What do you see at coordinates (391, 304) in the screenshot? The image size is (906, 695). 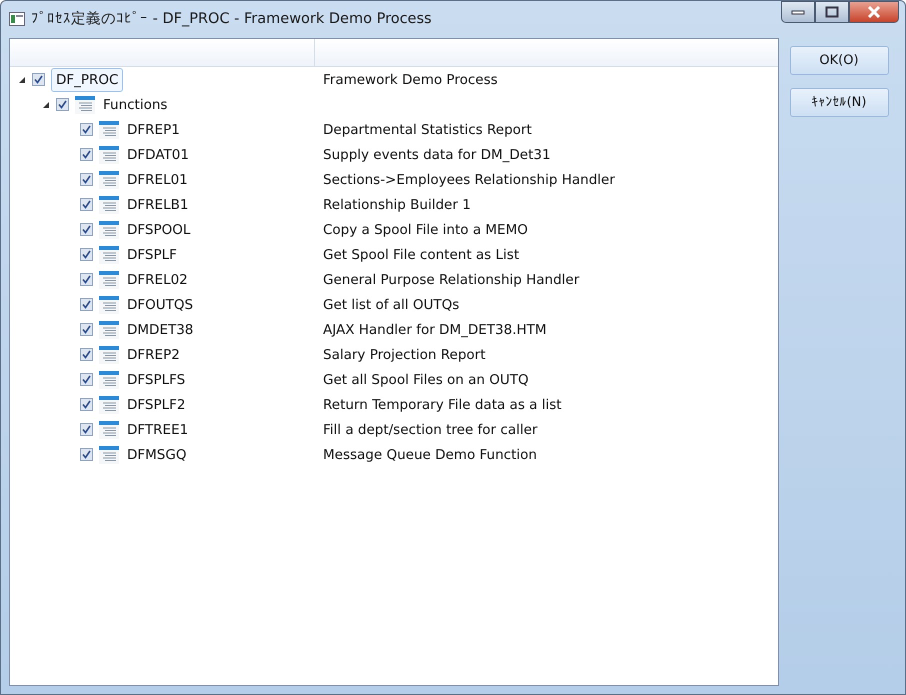 I see `description-text: Get list of all OUTQs` at bounding box center [391, 304].